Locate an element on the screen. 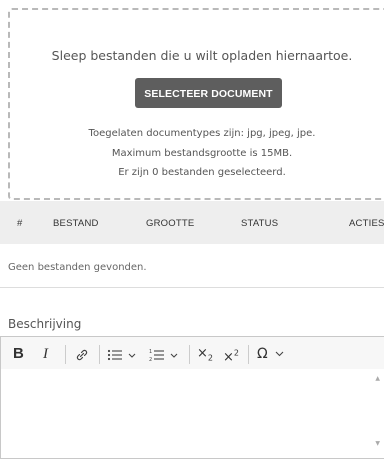  italic-button: I is located at coordinates (45, 354).